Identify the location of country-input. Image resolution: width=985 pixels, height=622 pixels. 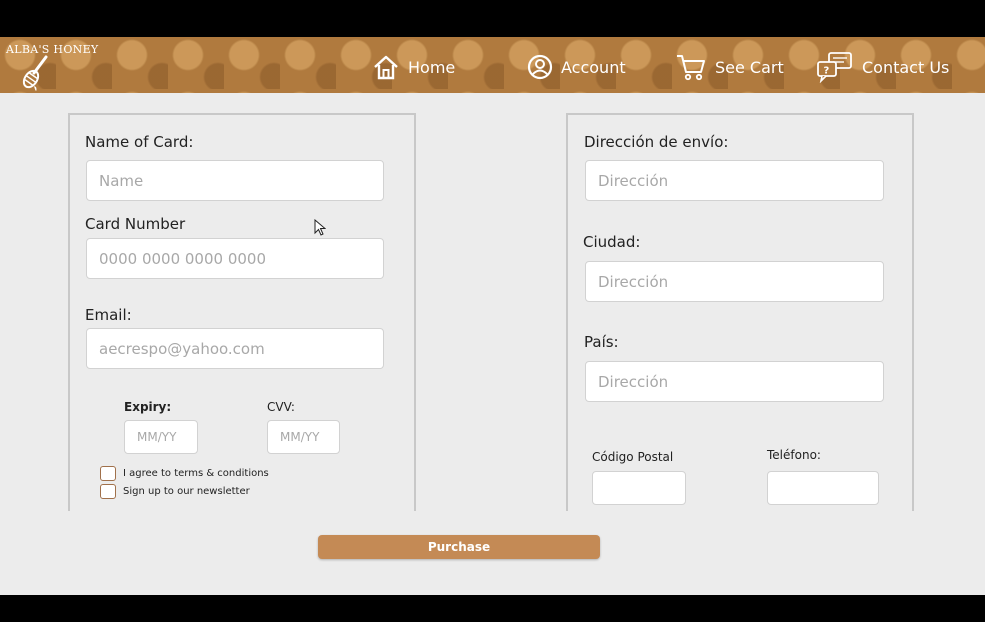
(734, 381).